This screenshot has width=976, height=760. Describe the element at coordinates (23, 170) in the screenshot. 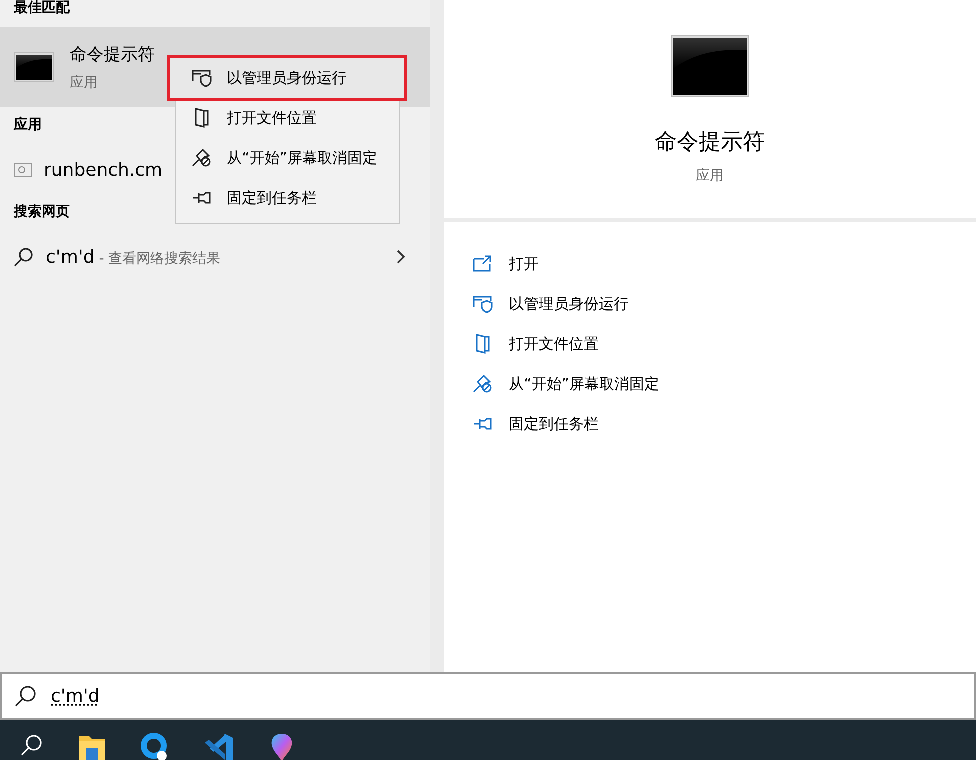

I see `script-file-icon` at that location.